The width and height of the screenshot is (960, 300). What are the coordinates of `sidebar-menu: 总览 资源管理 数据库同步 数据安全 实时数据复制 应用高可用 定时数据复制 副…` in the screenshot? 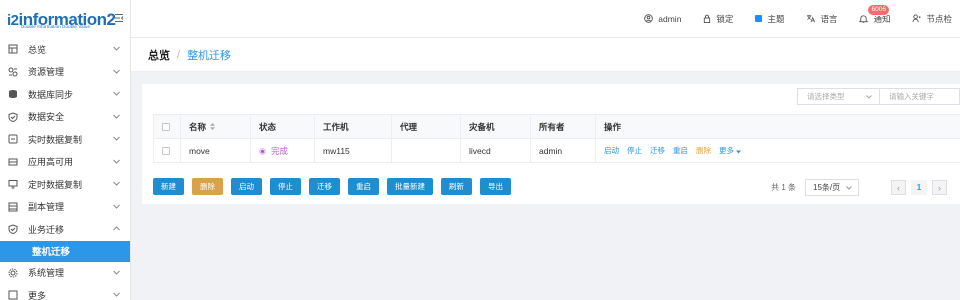 It's located at (65, 169).